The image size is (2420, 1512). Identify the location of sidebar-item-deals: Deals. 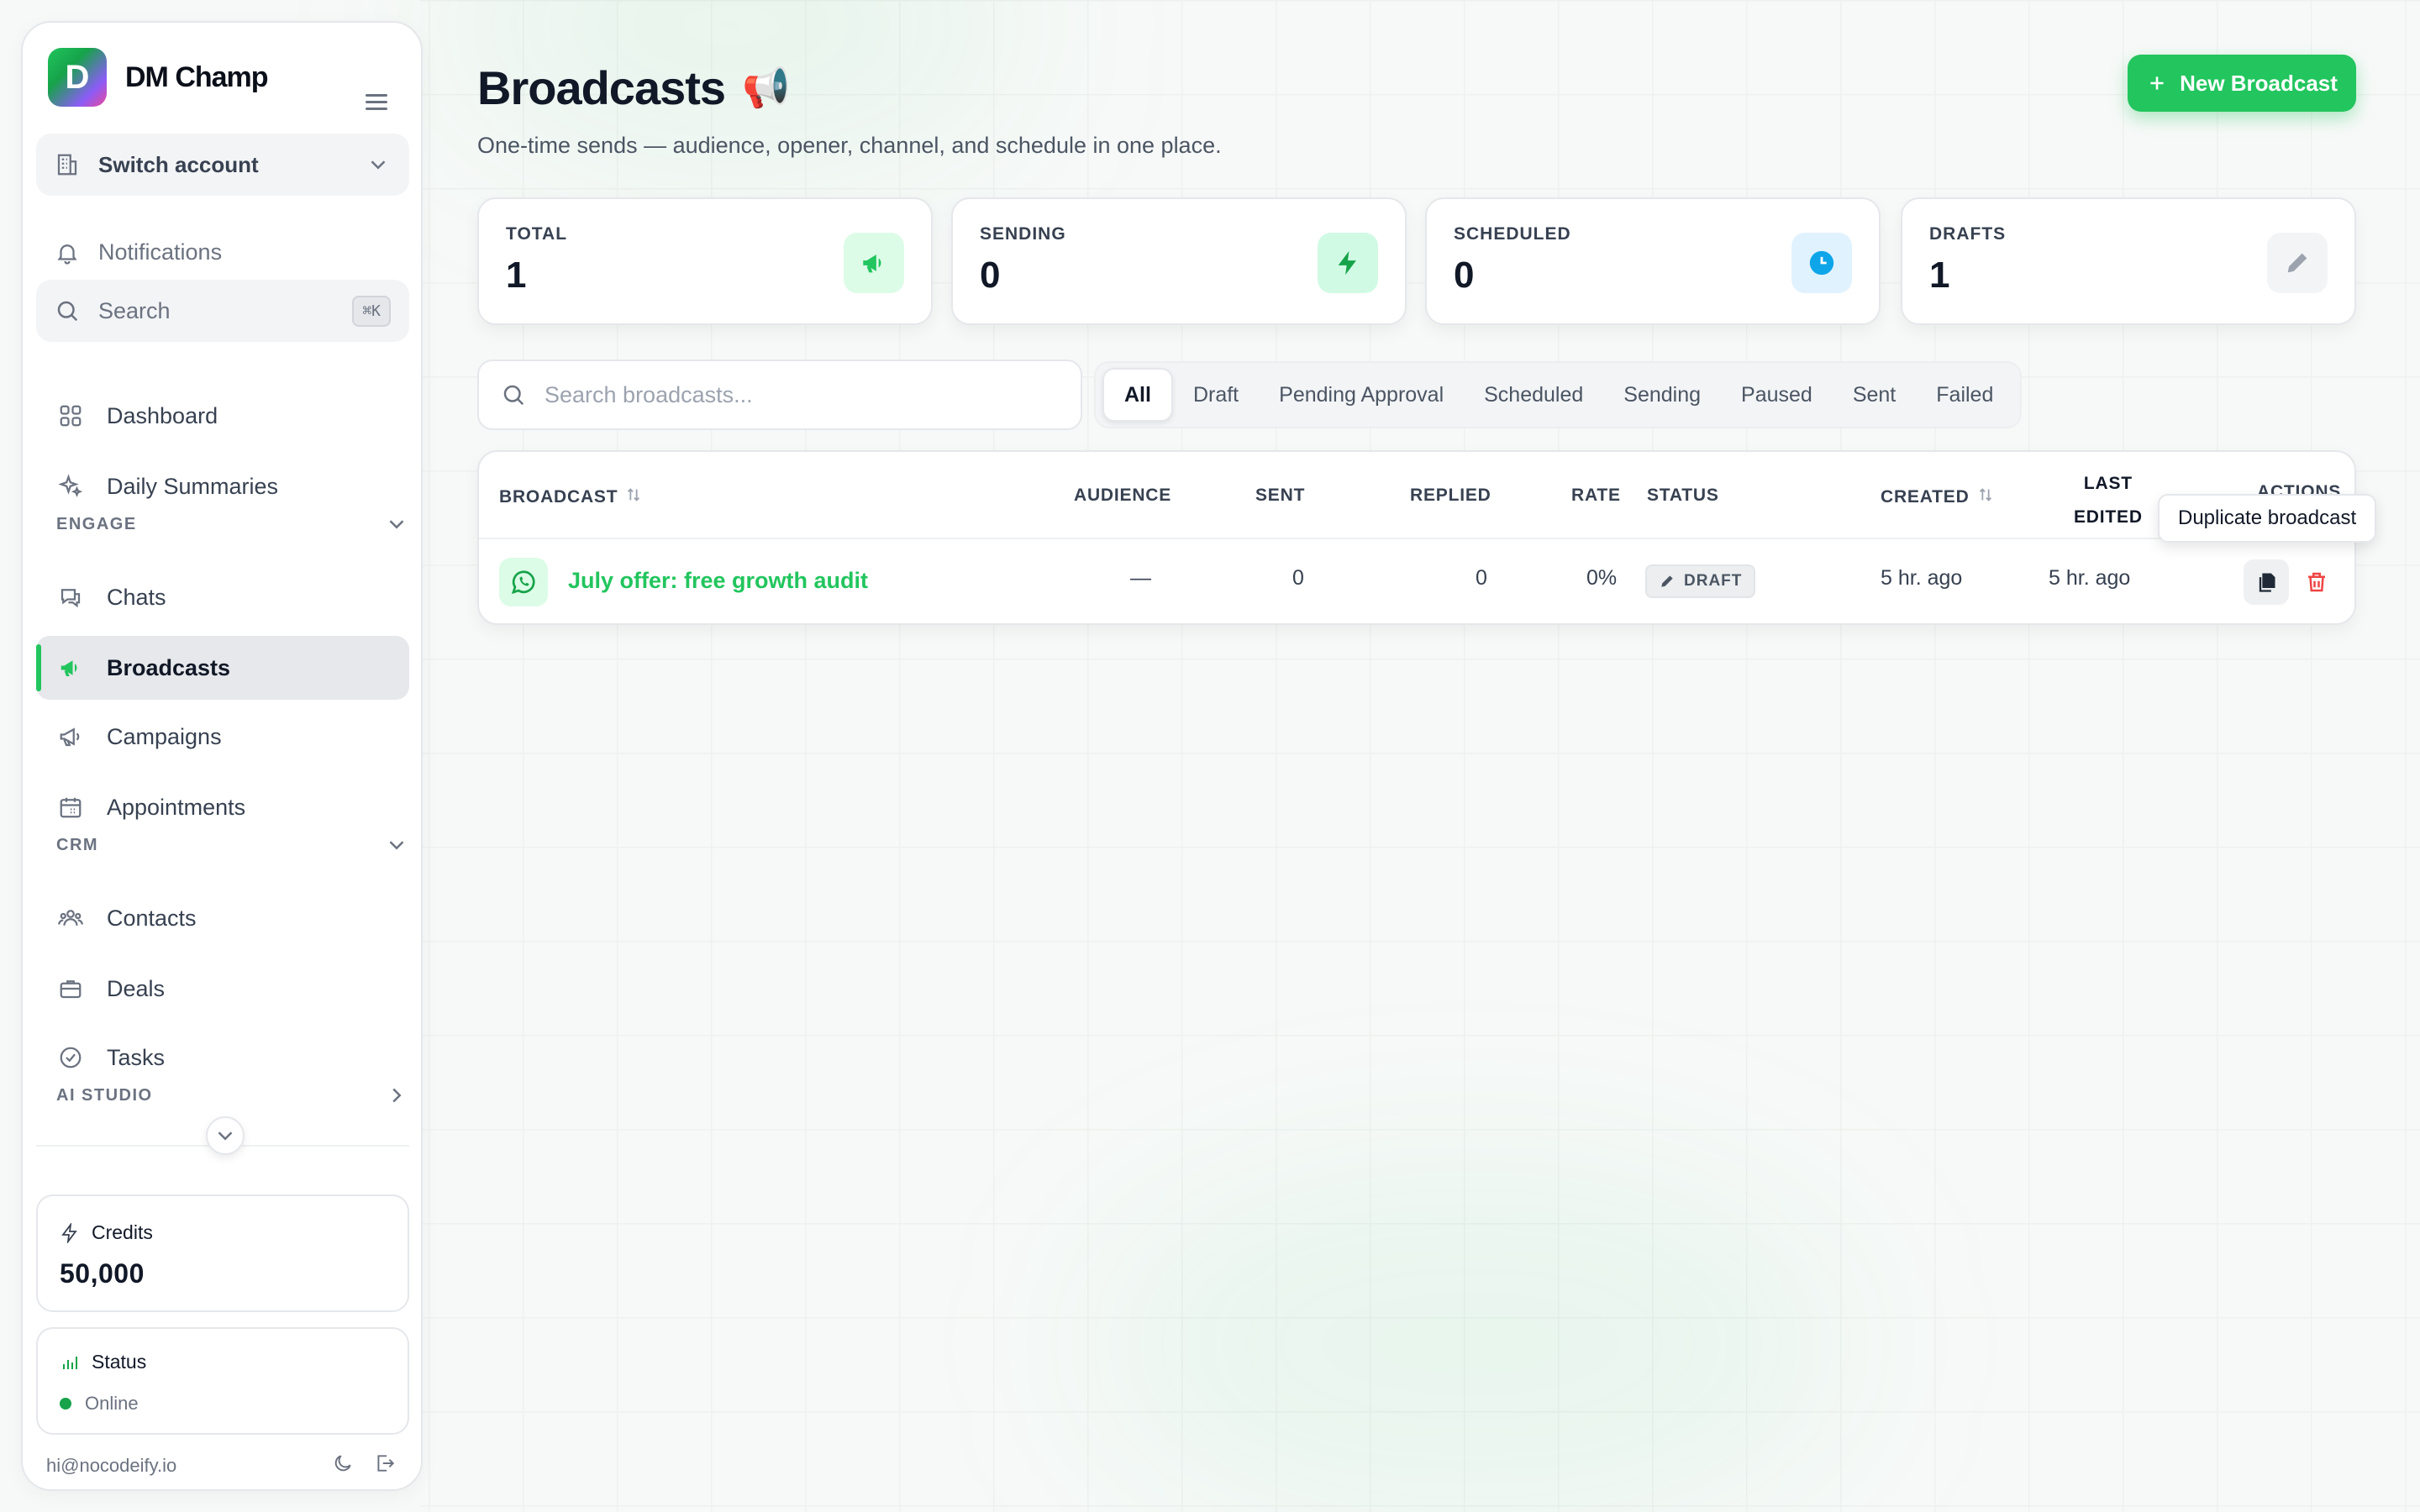
(223, 989).